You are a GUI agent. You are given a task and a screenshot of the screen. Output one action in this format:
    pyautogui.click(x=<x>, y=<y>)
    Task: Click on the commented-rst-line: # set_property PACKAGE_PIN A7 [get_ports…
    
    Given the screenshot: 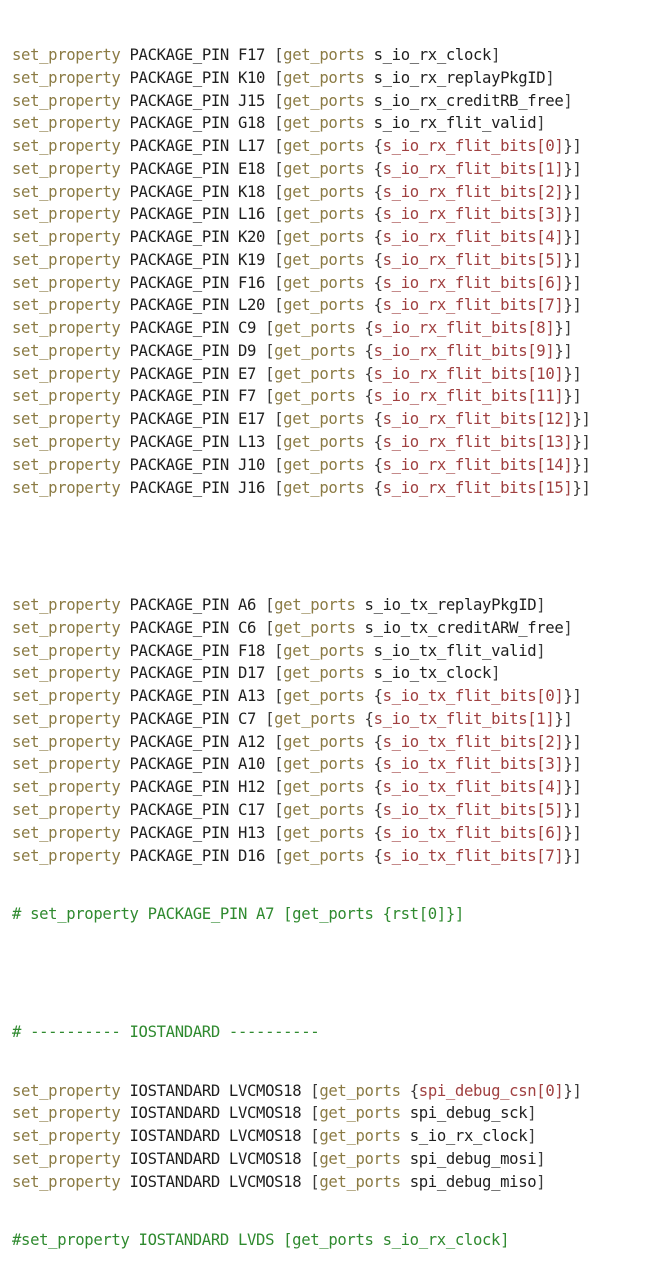 What is the action you would take?
    pyautogui.click(x=238, y=914)
    